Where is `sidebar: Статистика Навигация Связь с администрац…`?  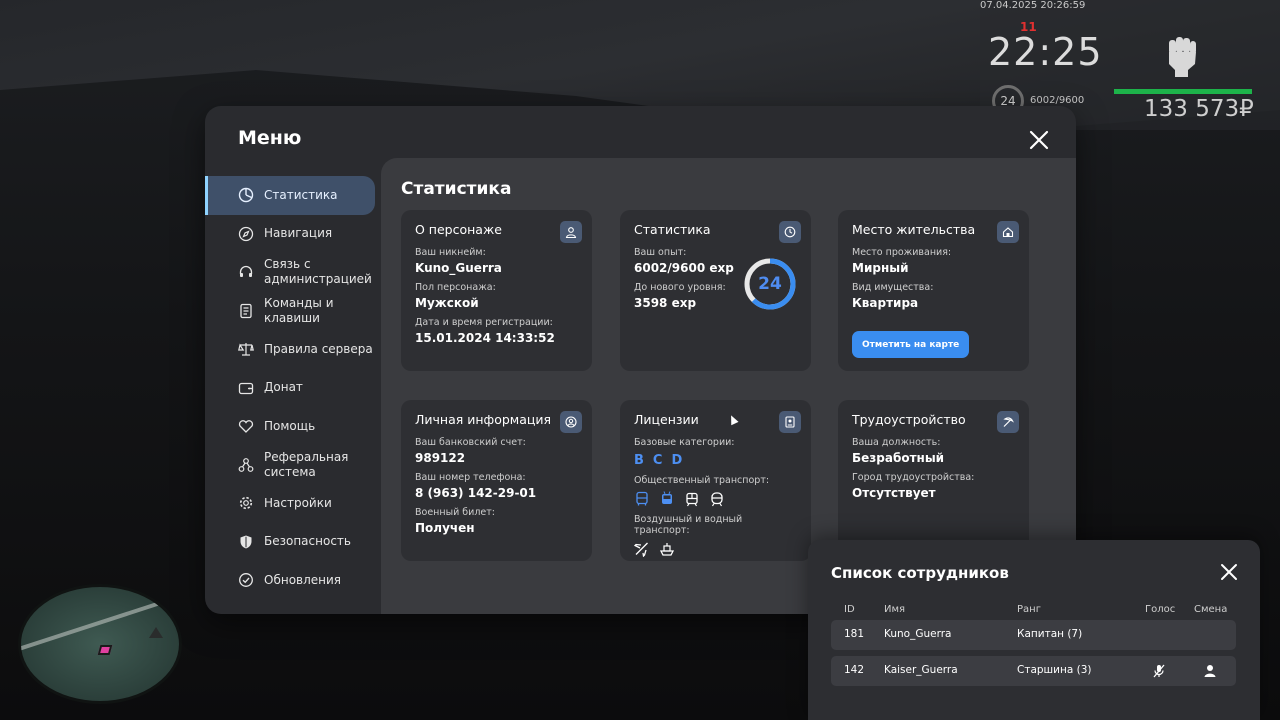 sidebar: Статистика Навигация Связь с администрац… is located at coordinates (293, 388).